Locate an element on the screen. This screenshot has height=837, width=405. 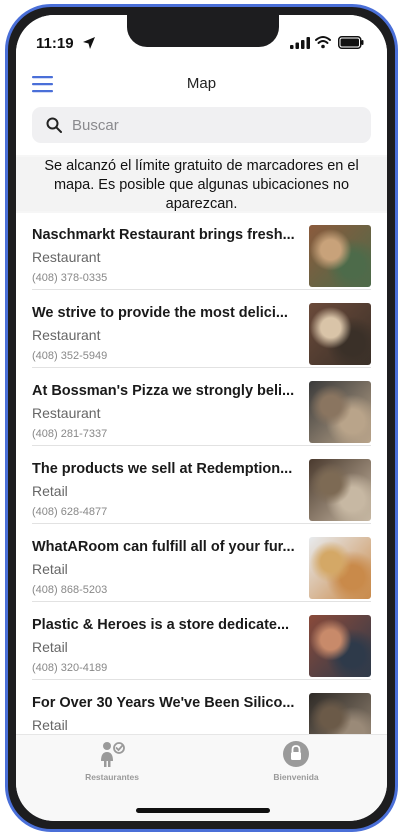
navigation-bar: Map is located at coordinates (201, 85).